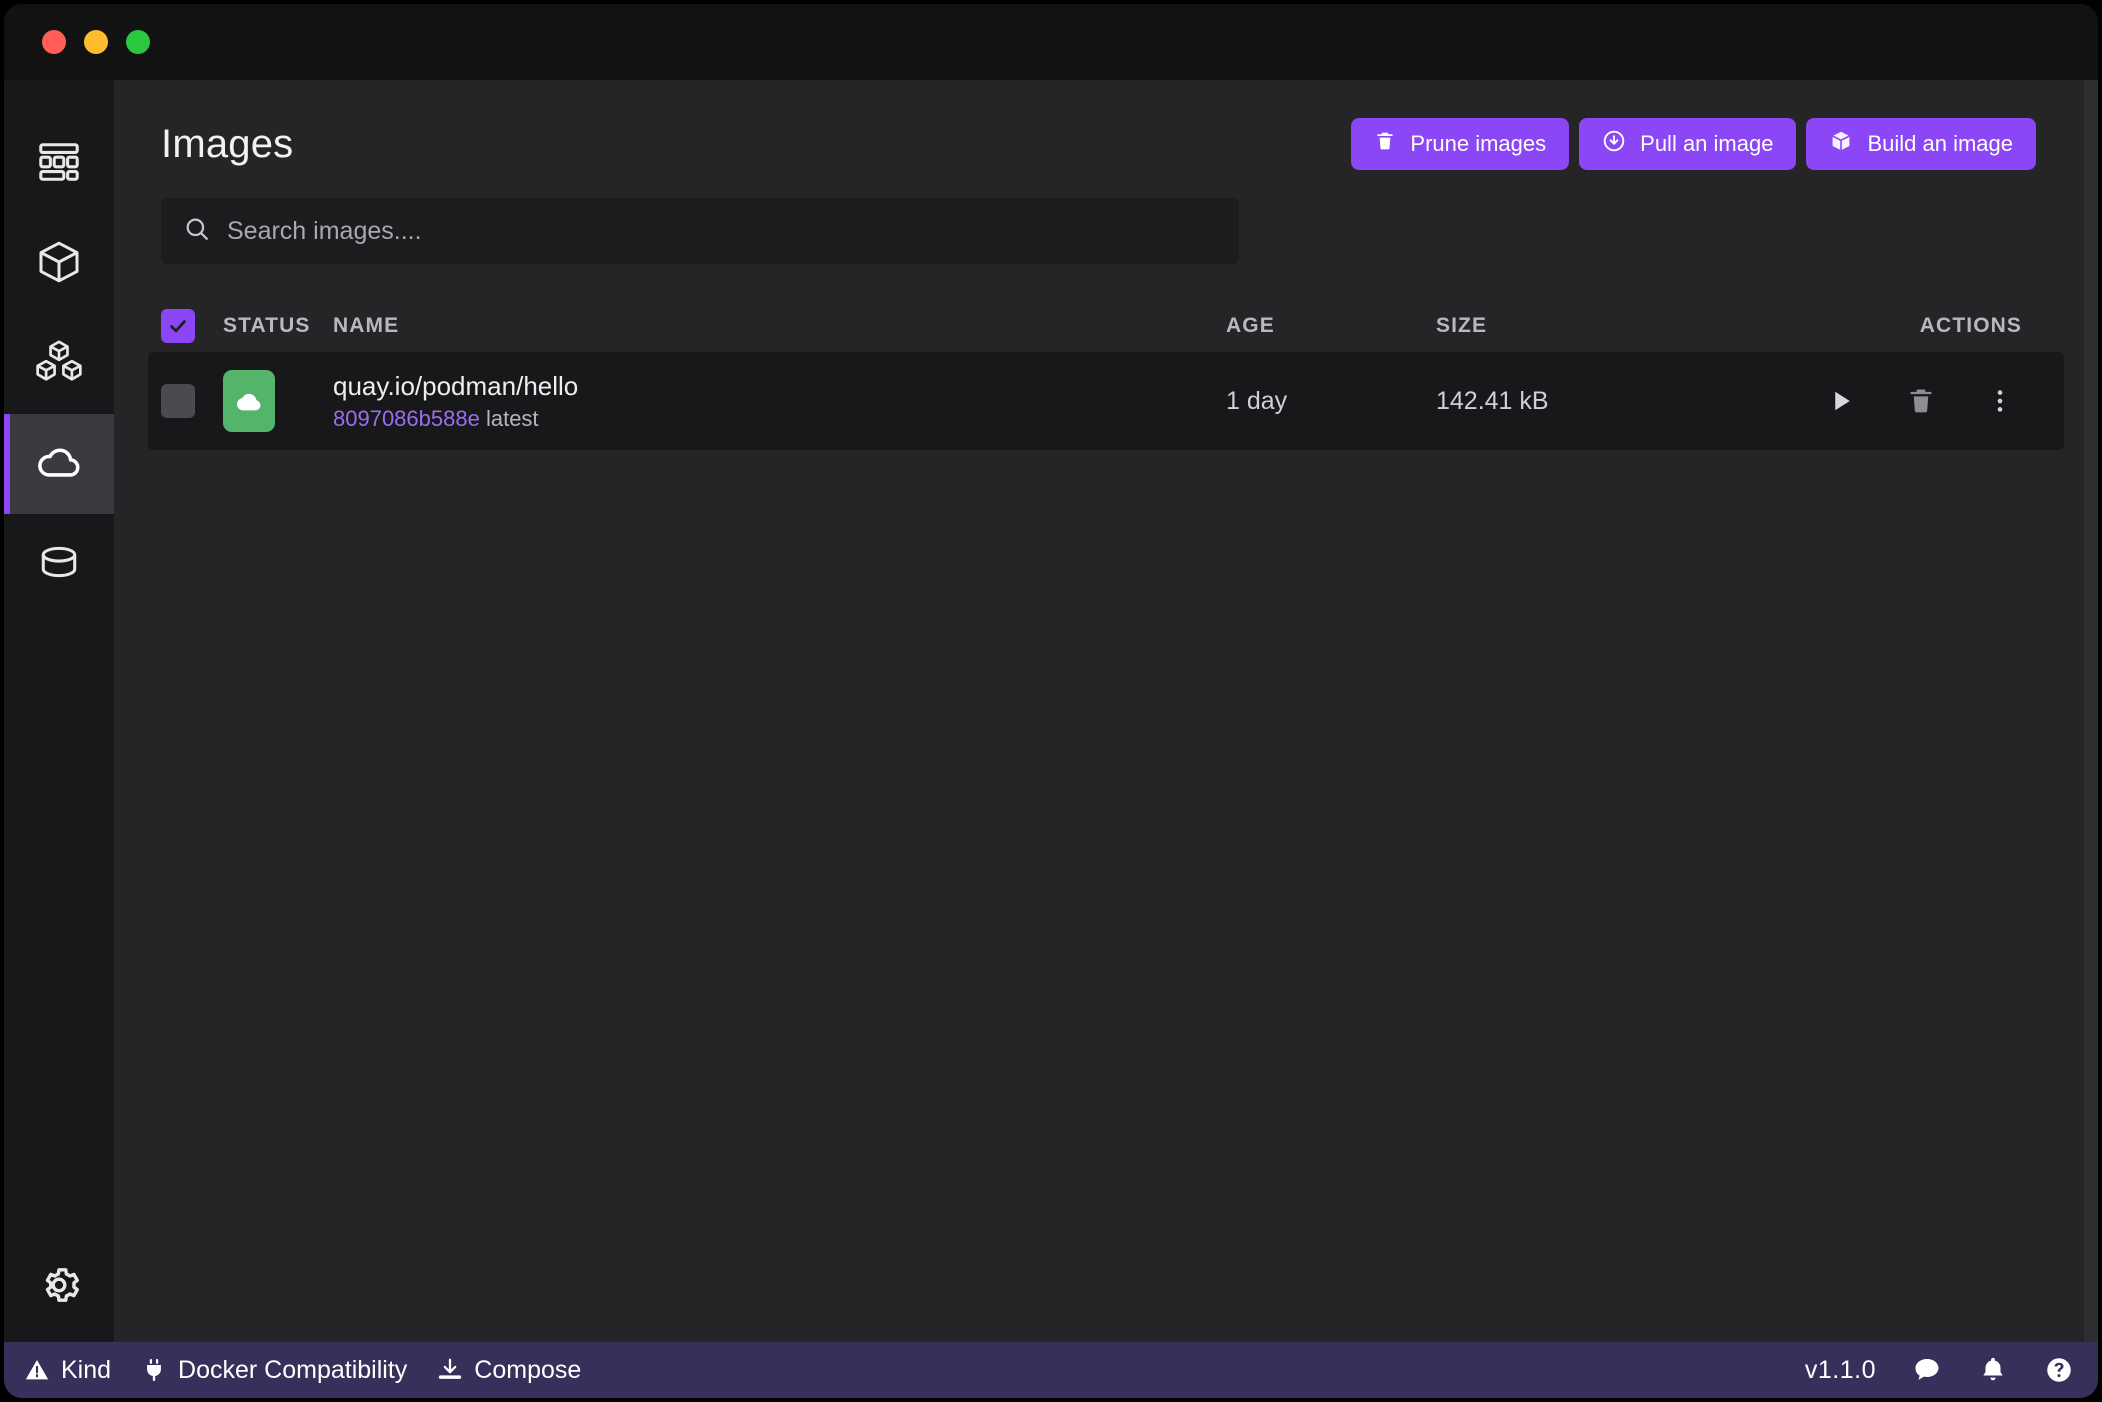 This screenshot has height=1402, width=2102. Describe the element at coordinates (1257, 400) in the screenshot. I see `row-age: 1 day` at that location.